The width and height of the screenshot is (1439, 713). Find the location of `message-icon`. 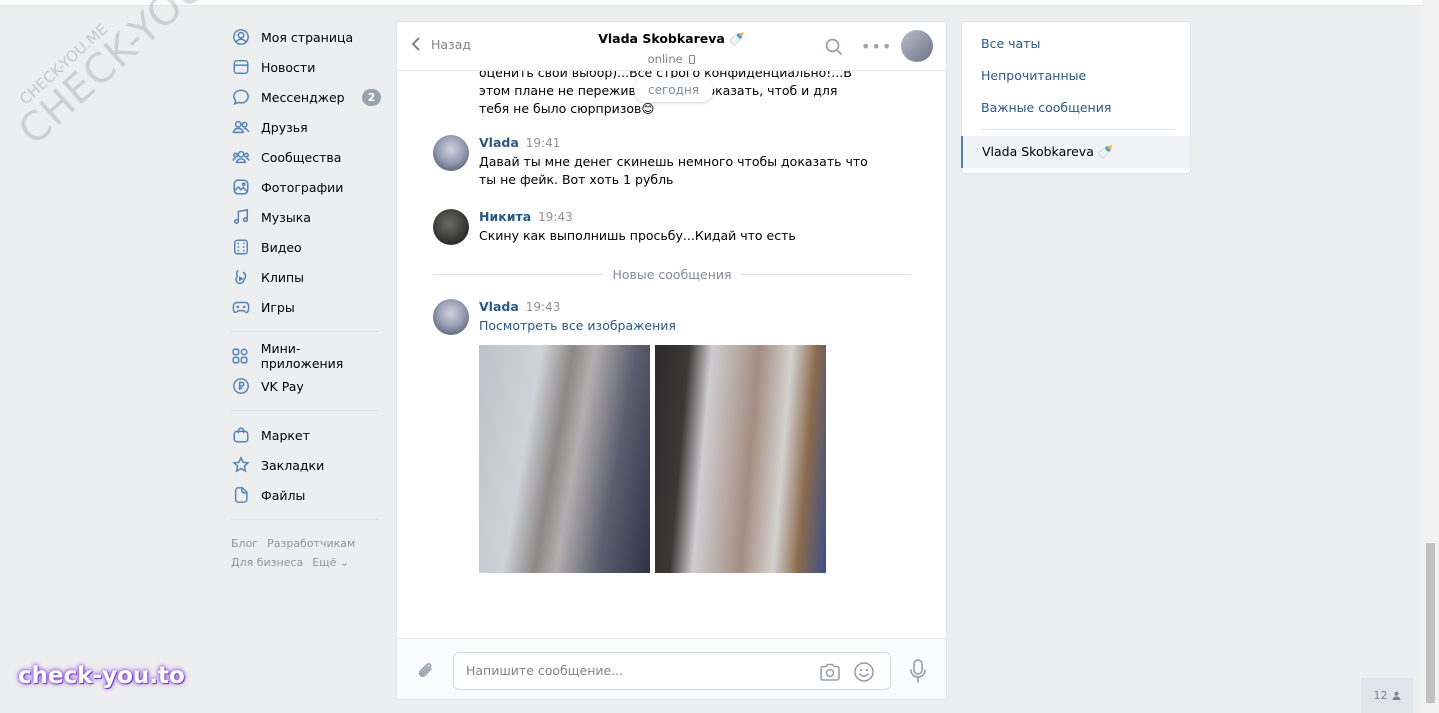

message-icon is located at coordinates (240, 97).